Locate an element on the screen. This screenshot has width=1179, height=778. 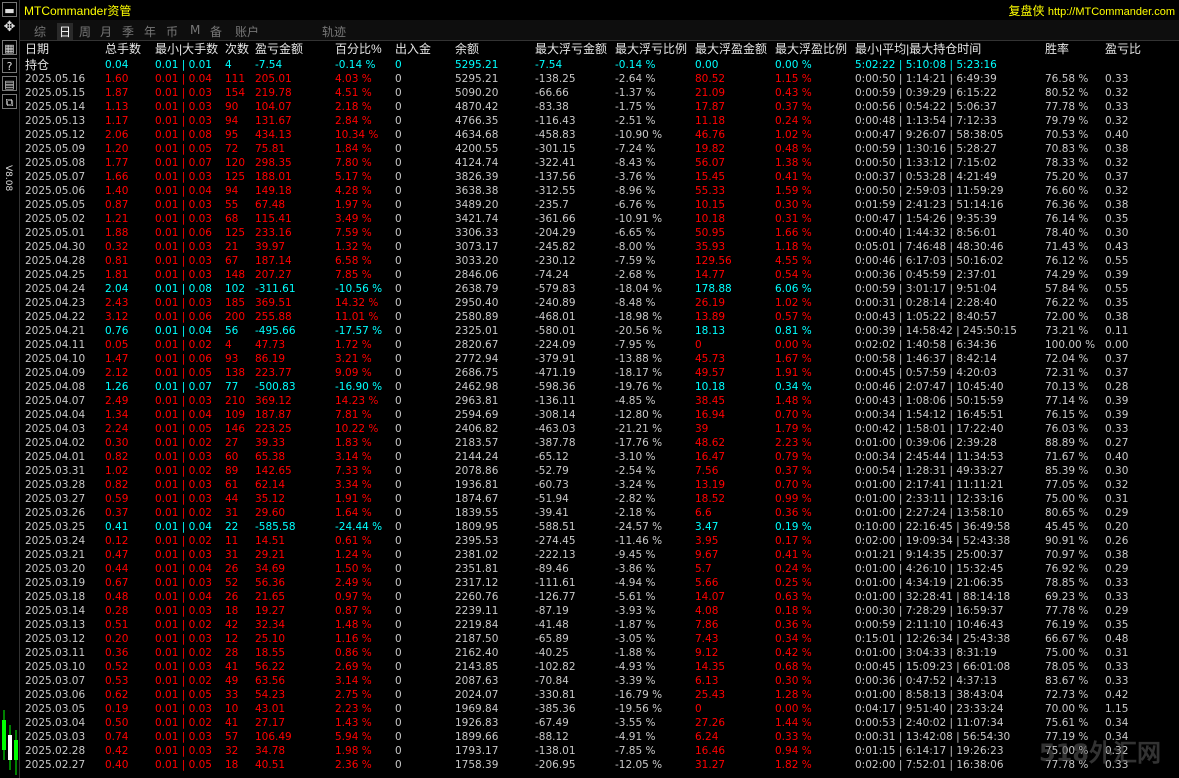
tab-0: 综 is located at coordinates (40, 31).